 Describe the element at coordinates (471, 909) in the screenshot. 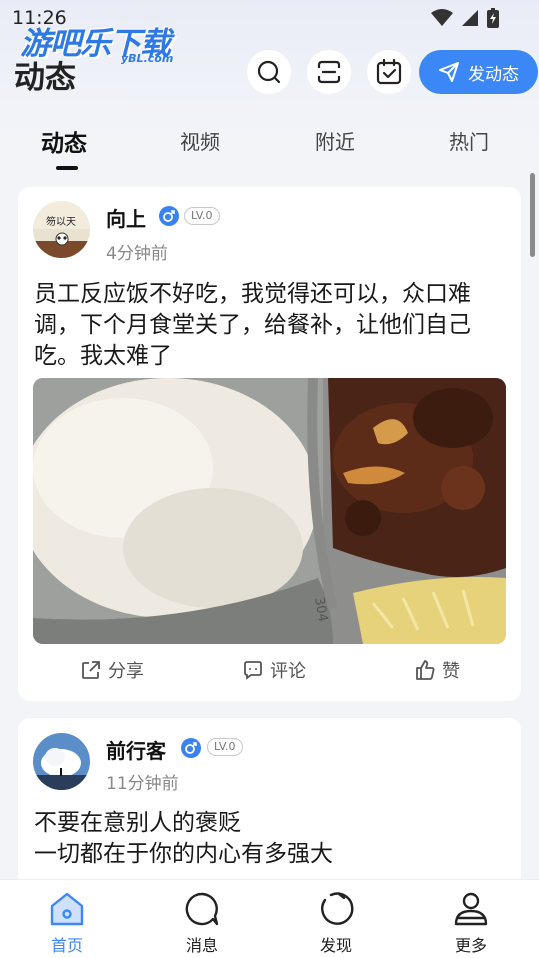

I see `profile-icon` at that location.